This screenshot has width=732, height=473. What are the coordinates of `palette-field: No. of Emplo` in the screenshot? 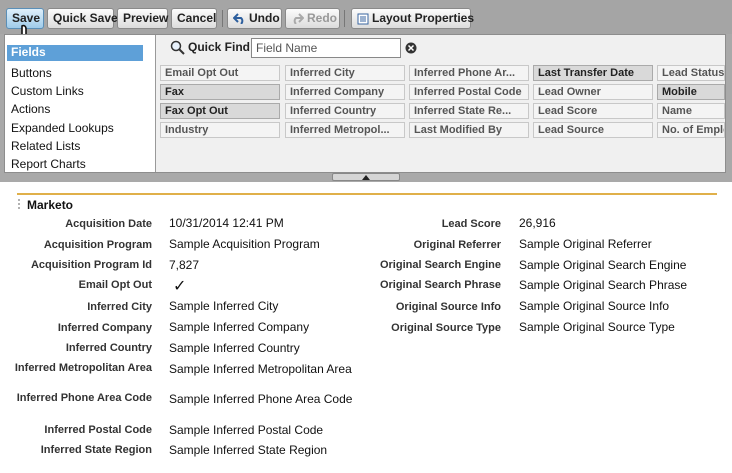 It's located at (691, 130).